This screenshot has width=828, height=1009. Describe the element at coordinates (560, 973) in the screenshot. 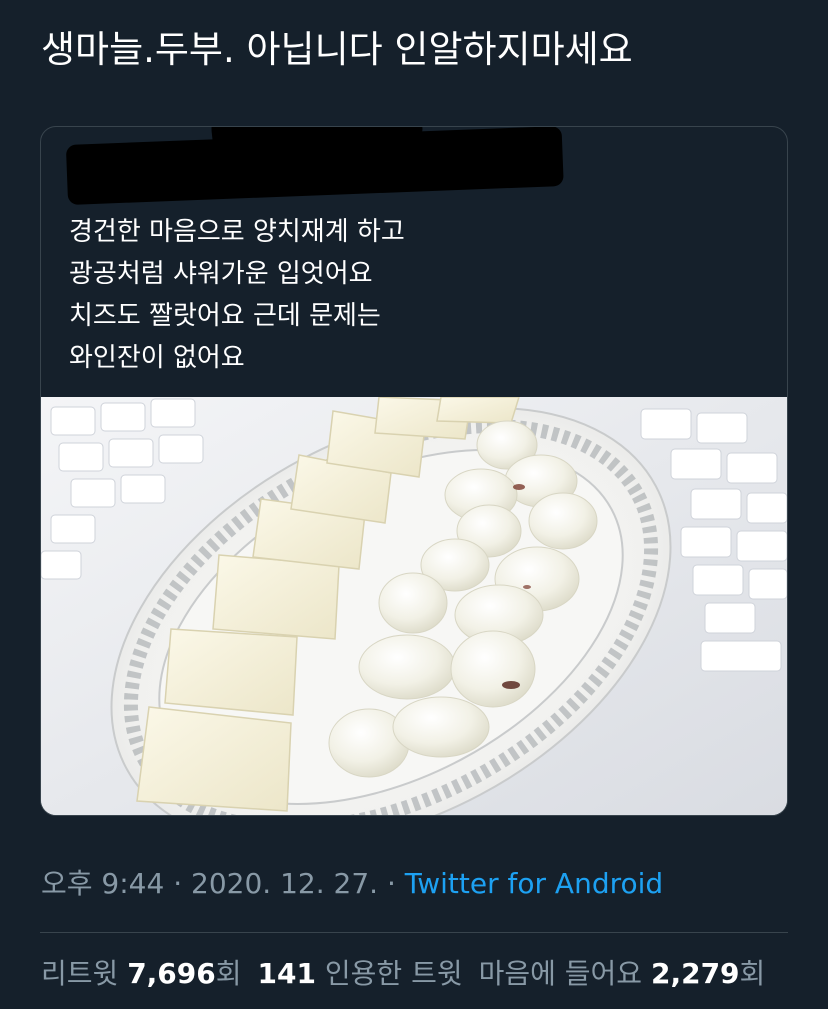

I see `likes-label: 마음에 들어요` at that location.